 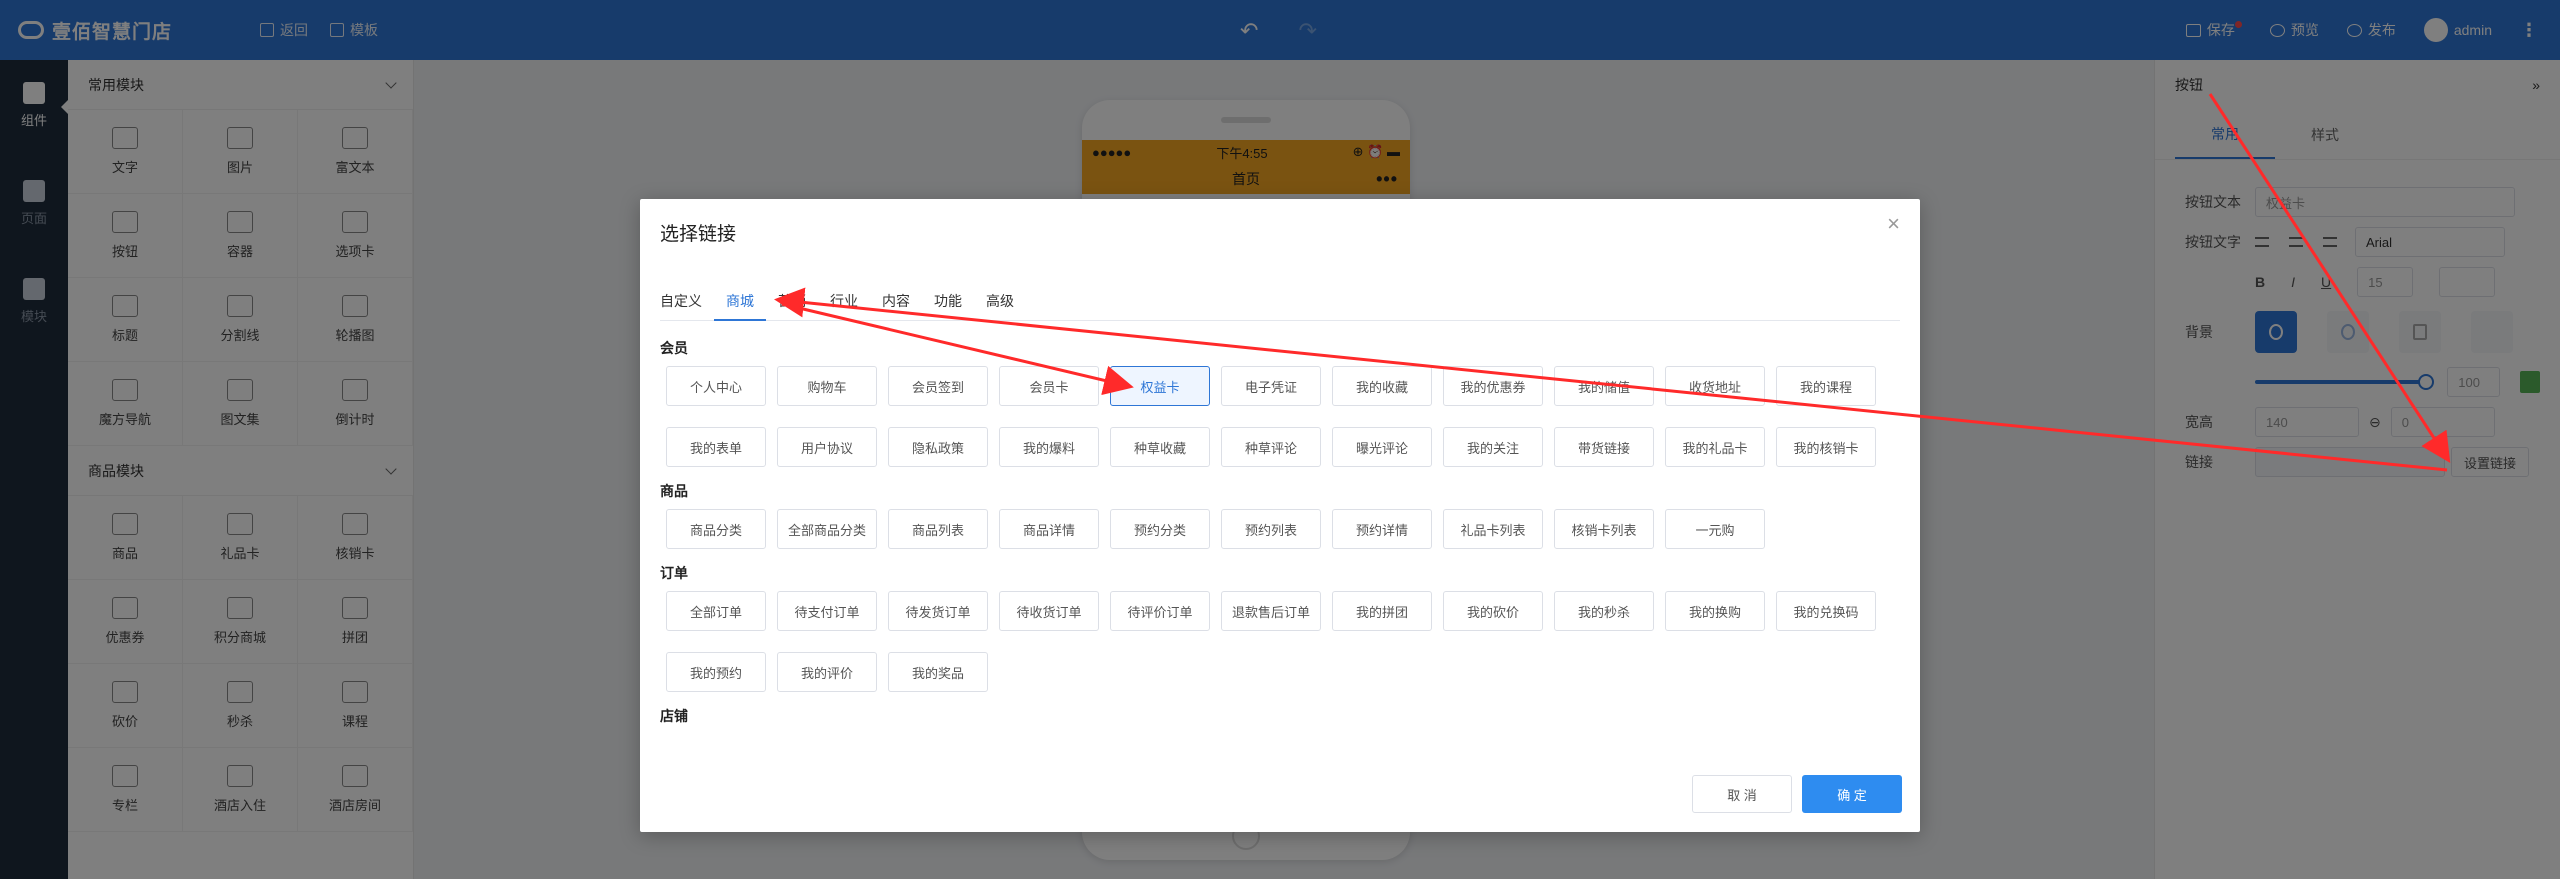 What do you see at coordinates (1160, 611) in the screenshot?
I see `link-option: 待评价订单` at bounding box center [1160, 611].